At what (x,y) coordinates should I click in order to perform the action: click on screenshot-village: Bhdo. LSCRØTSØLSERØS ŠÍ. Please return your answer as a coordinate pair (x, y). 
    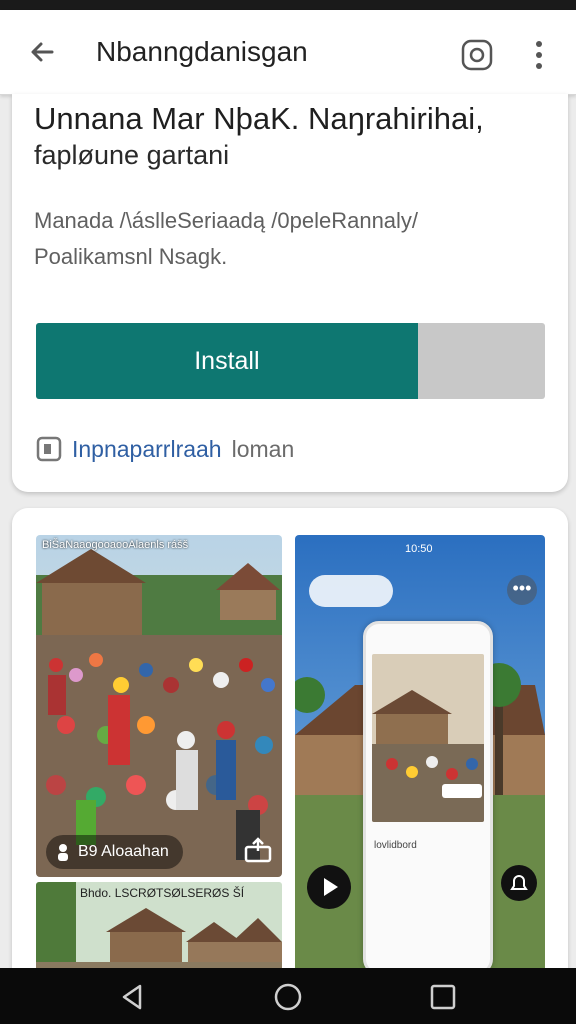
    Looking at the image, I should click on (159, 930).